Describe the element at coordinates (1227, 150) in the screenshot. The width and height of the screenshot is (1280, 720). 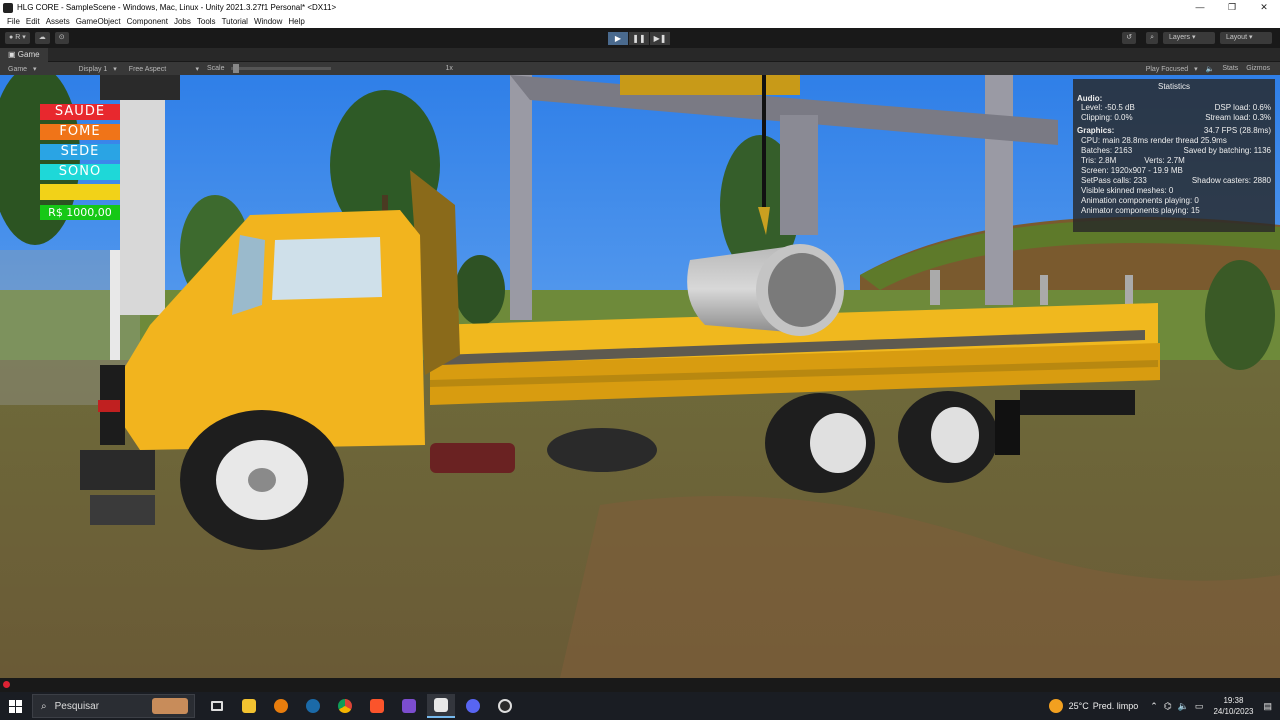
I see `saved-batching-stat: Saved by batching: 1136` at that location.